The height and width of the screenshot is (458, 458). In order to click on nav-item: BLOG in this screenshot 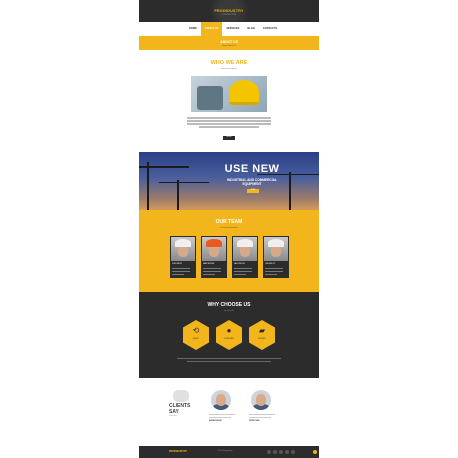, I will do `click(251, 29)`.